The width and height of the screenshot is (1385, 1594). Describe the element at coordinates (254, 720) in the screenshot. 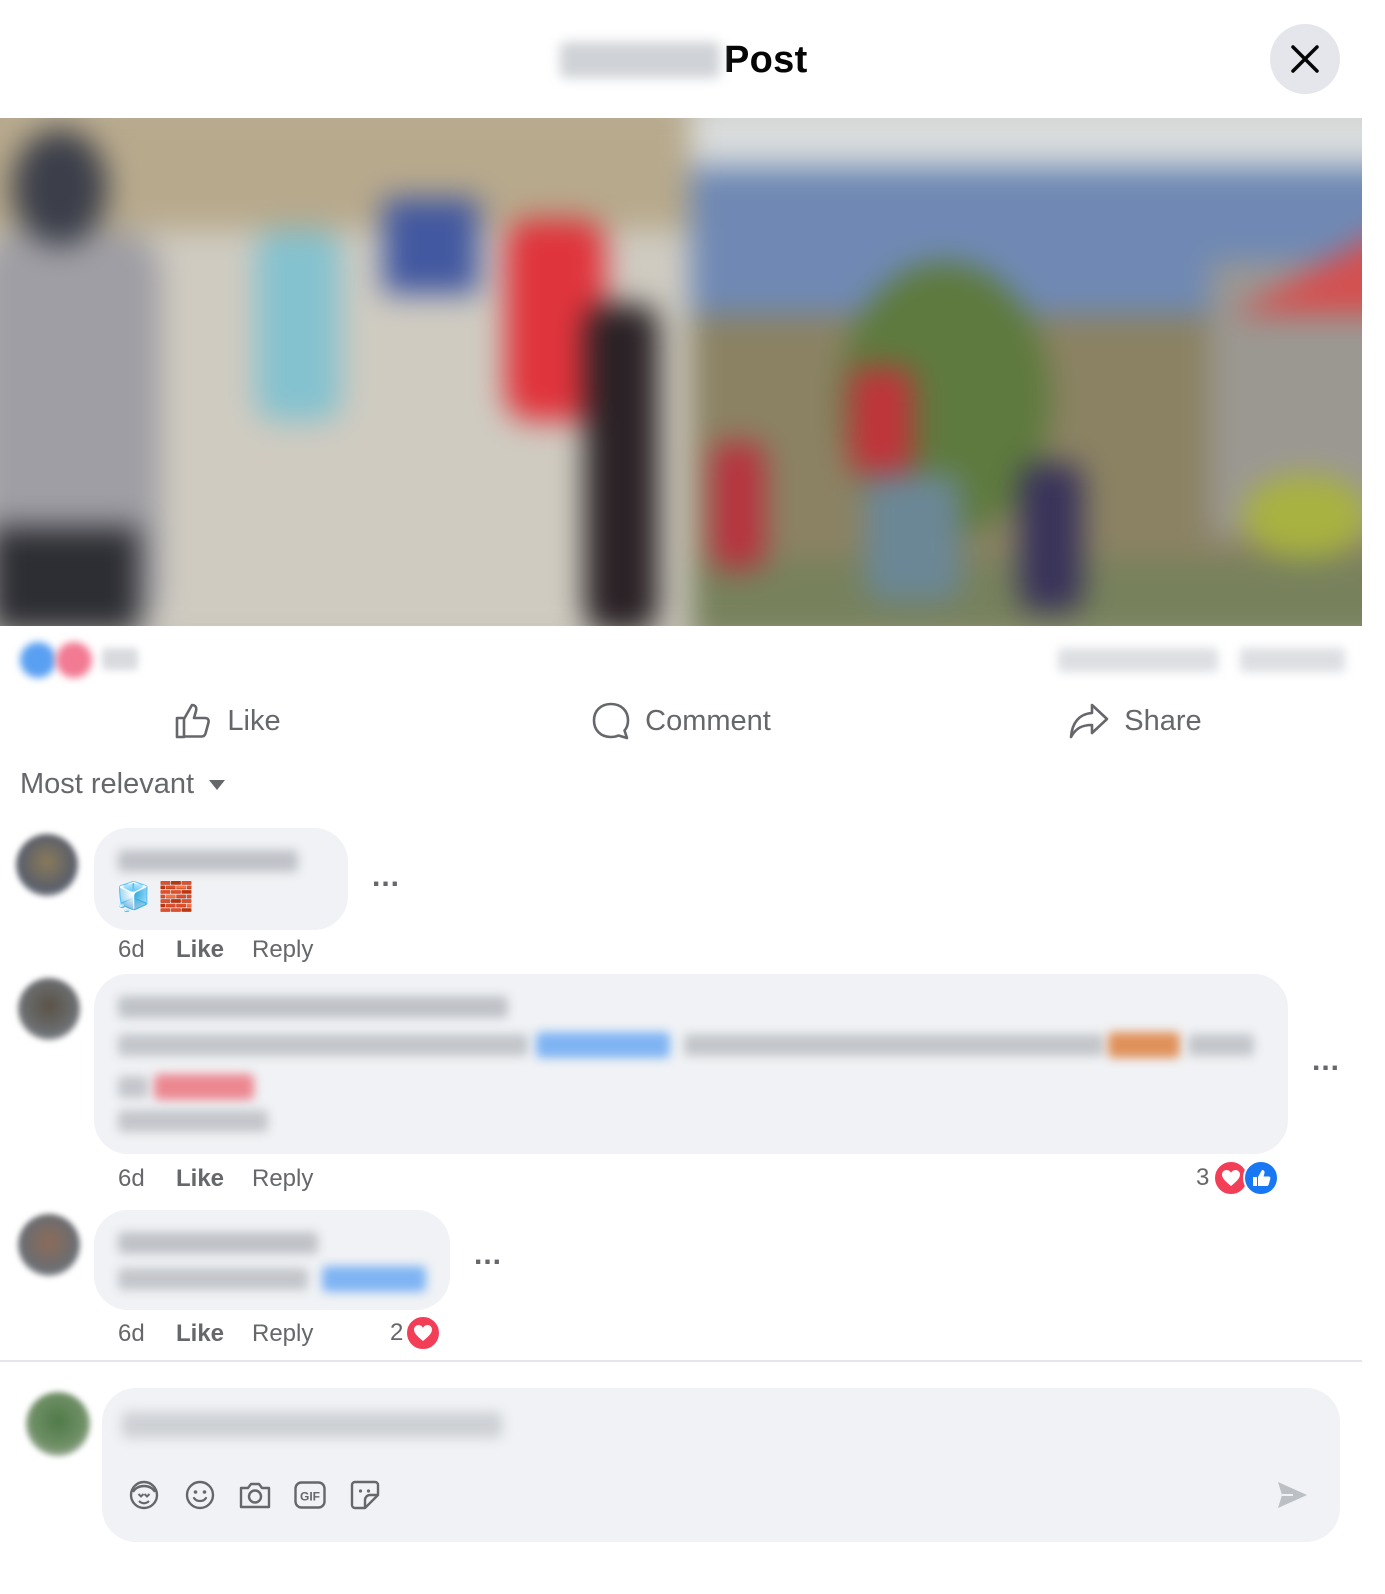

I see `like-label: Like` at that location.